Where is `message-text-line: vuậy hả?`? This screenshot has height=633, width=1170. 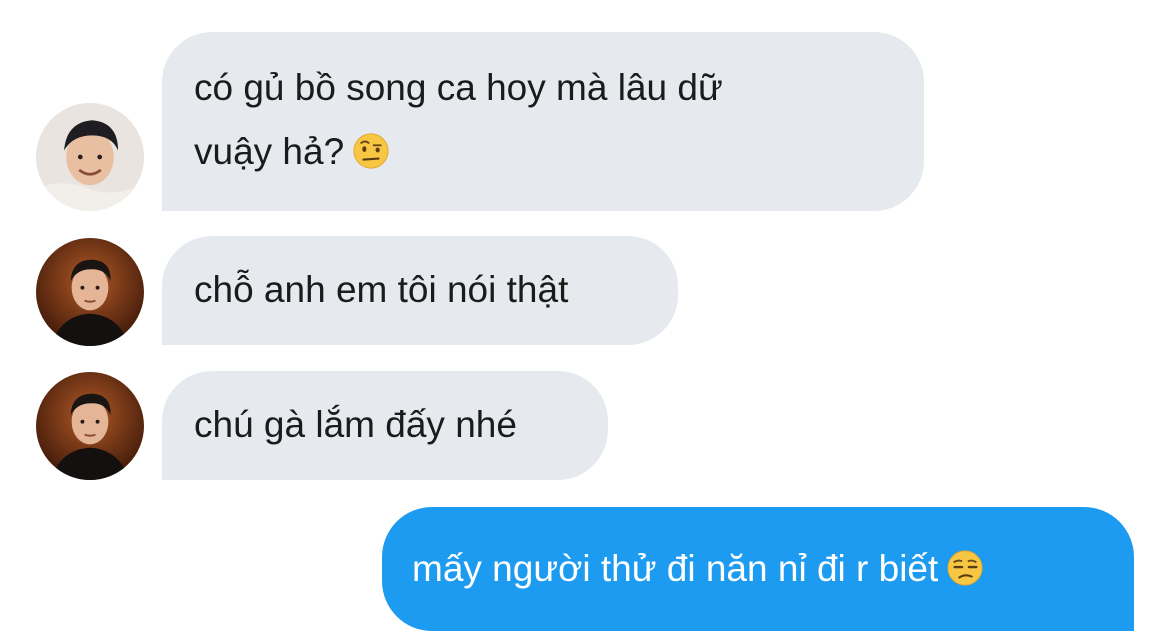 message-text-line: vuậy hả? is located at coordinates (543, 152).